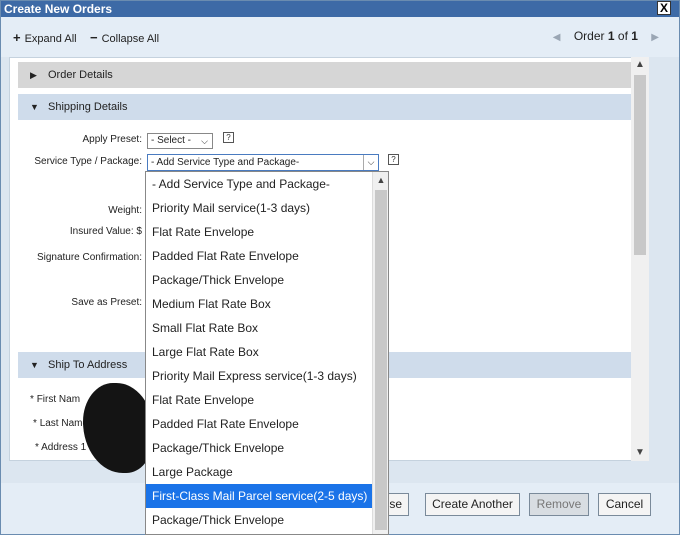  I want to click on section-order-details: ▶ Order Details, so click(328, 75).